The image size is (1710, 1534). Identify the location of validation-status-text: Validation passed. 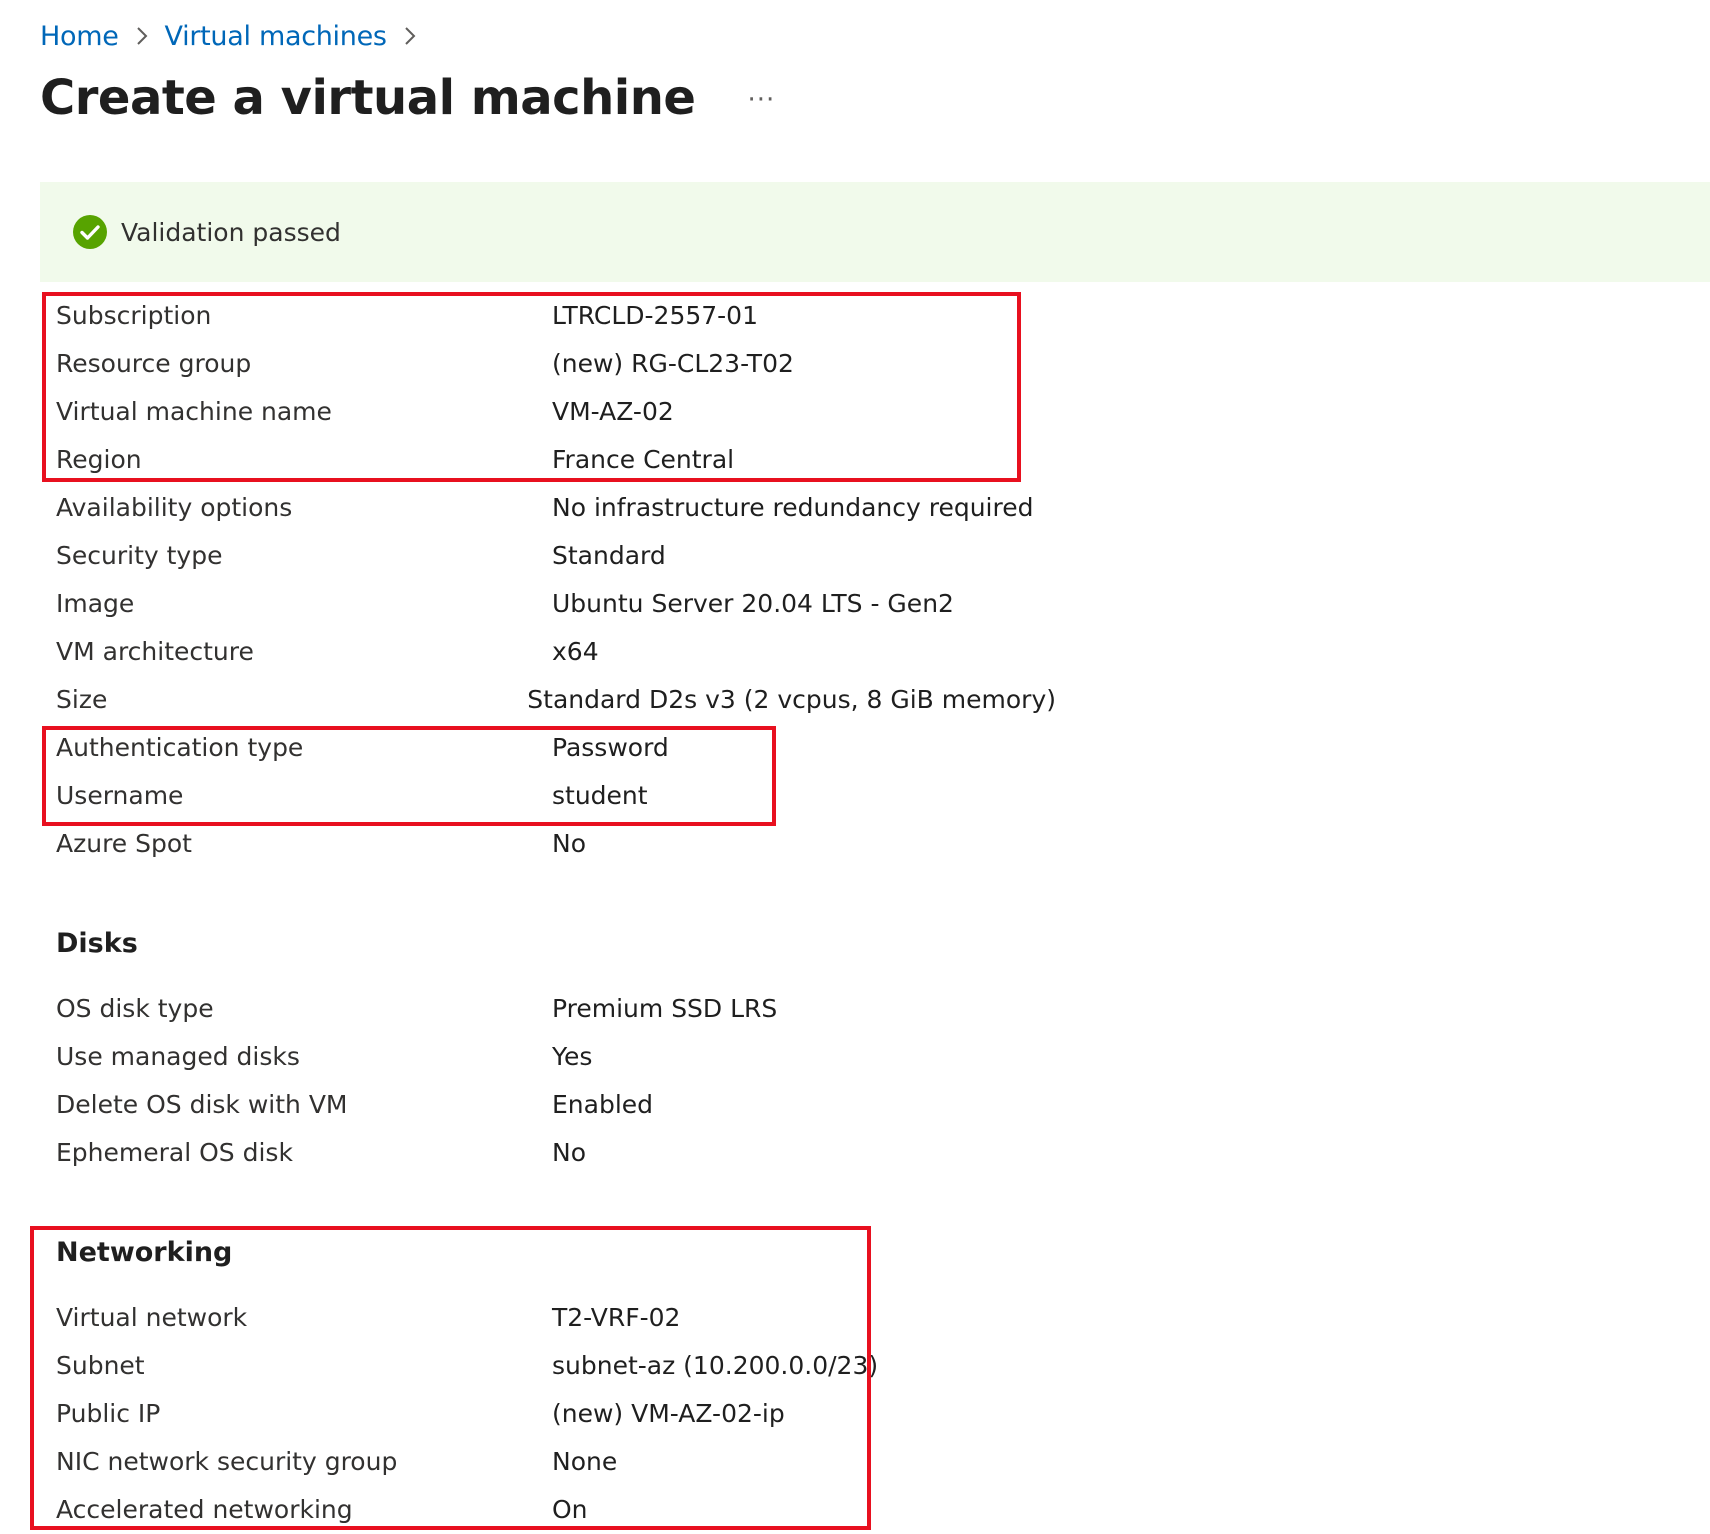
(231, 232).